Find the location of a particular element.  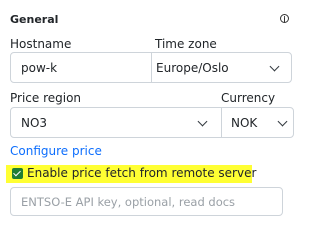

timezone-value: Europe/Oslo is located at coordinates (192, 68).